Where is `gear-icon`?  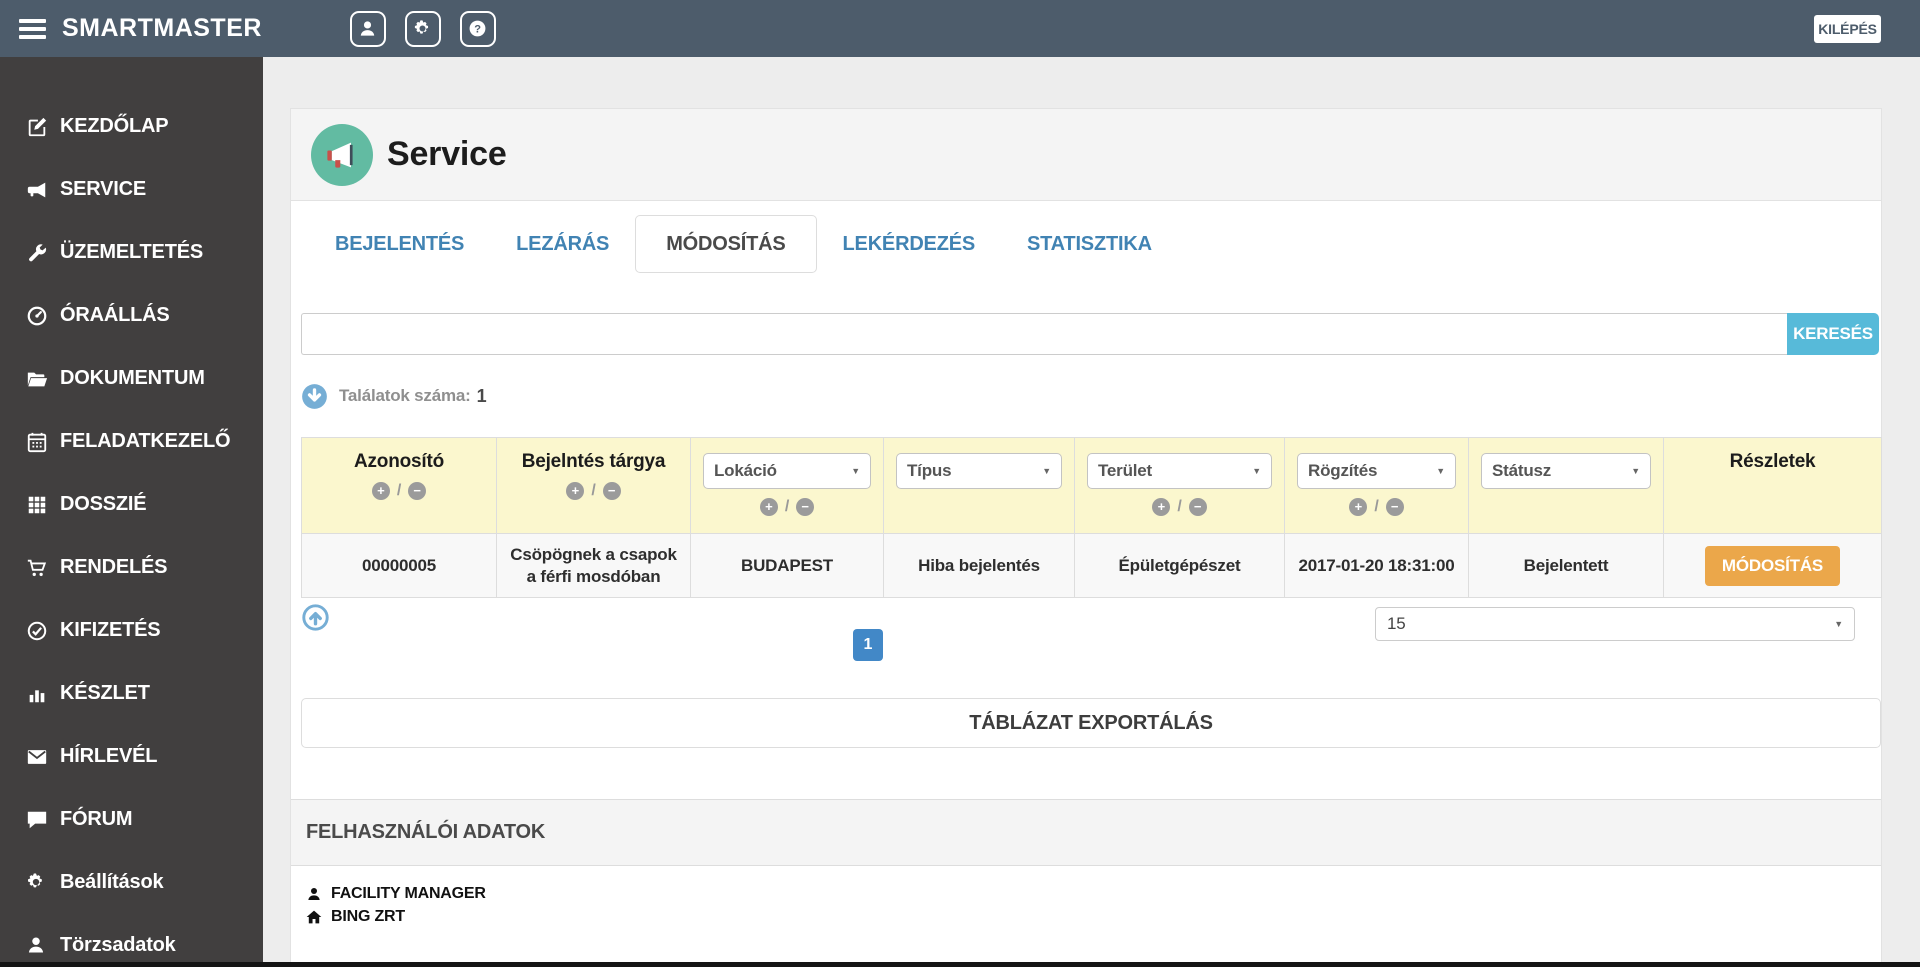
gear-icon is located at coordinates (422, 28).